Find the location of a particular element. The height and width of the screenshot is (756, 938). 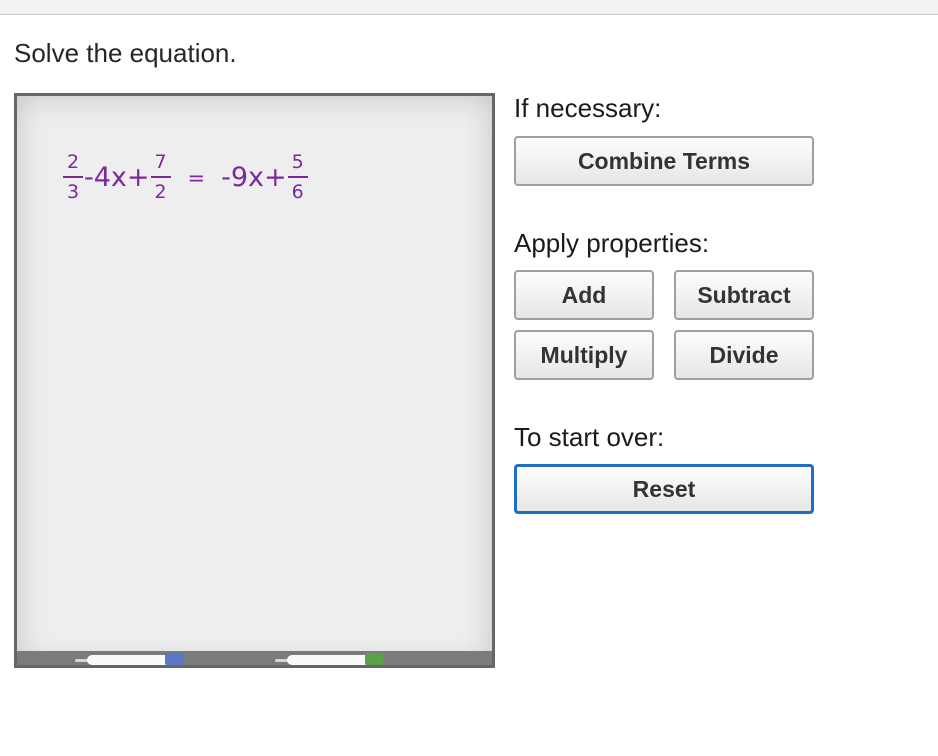

fraction-two-thirds: 2 3 is located at coordinates (73, 177).